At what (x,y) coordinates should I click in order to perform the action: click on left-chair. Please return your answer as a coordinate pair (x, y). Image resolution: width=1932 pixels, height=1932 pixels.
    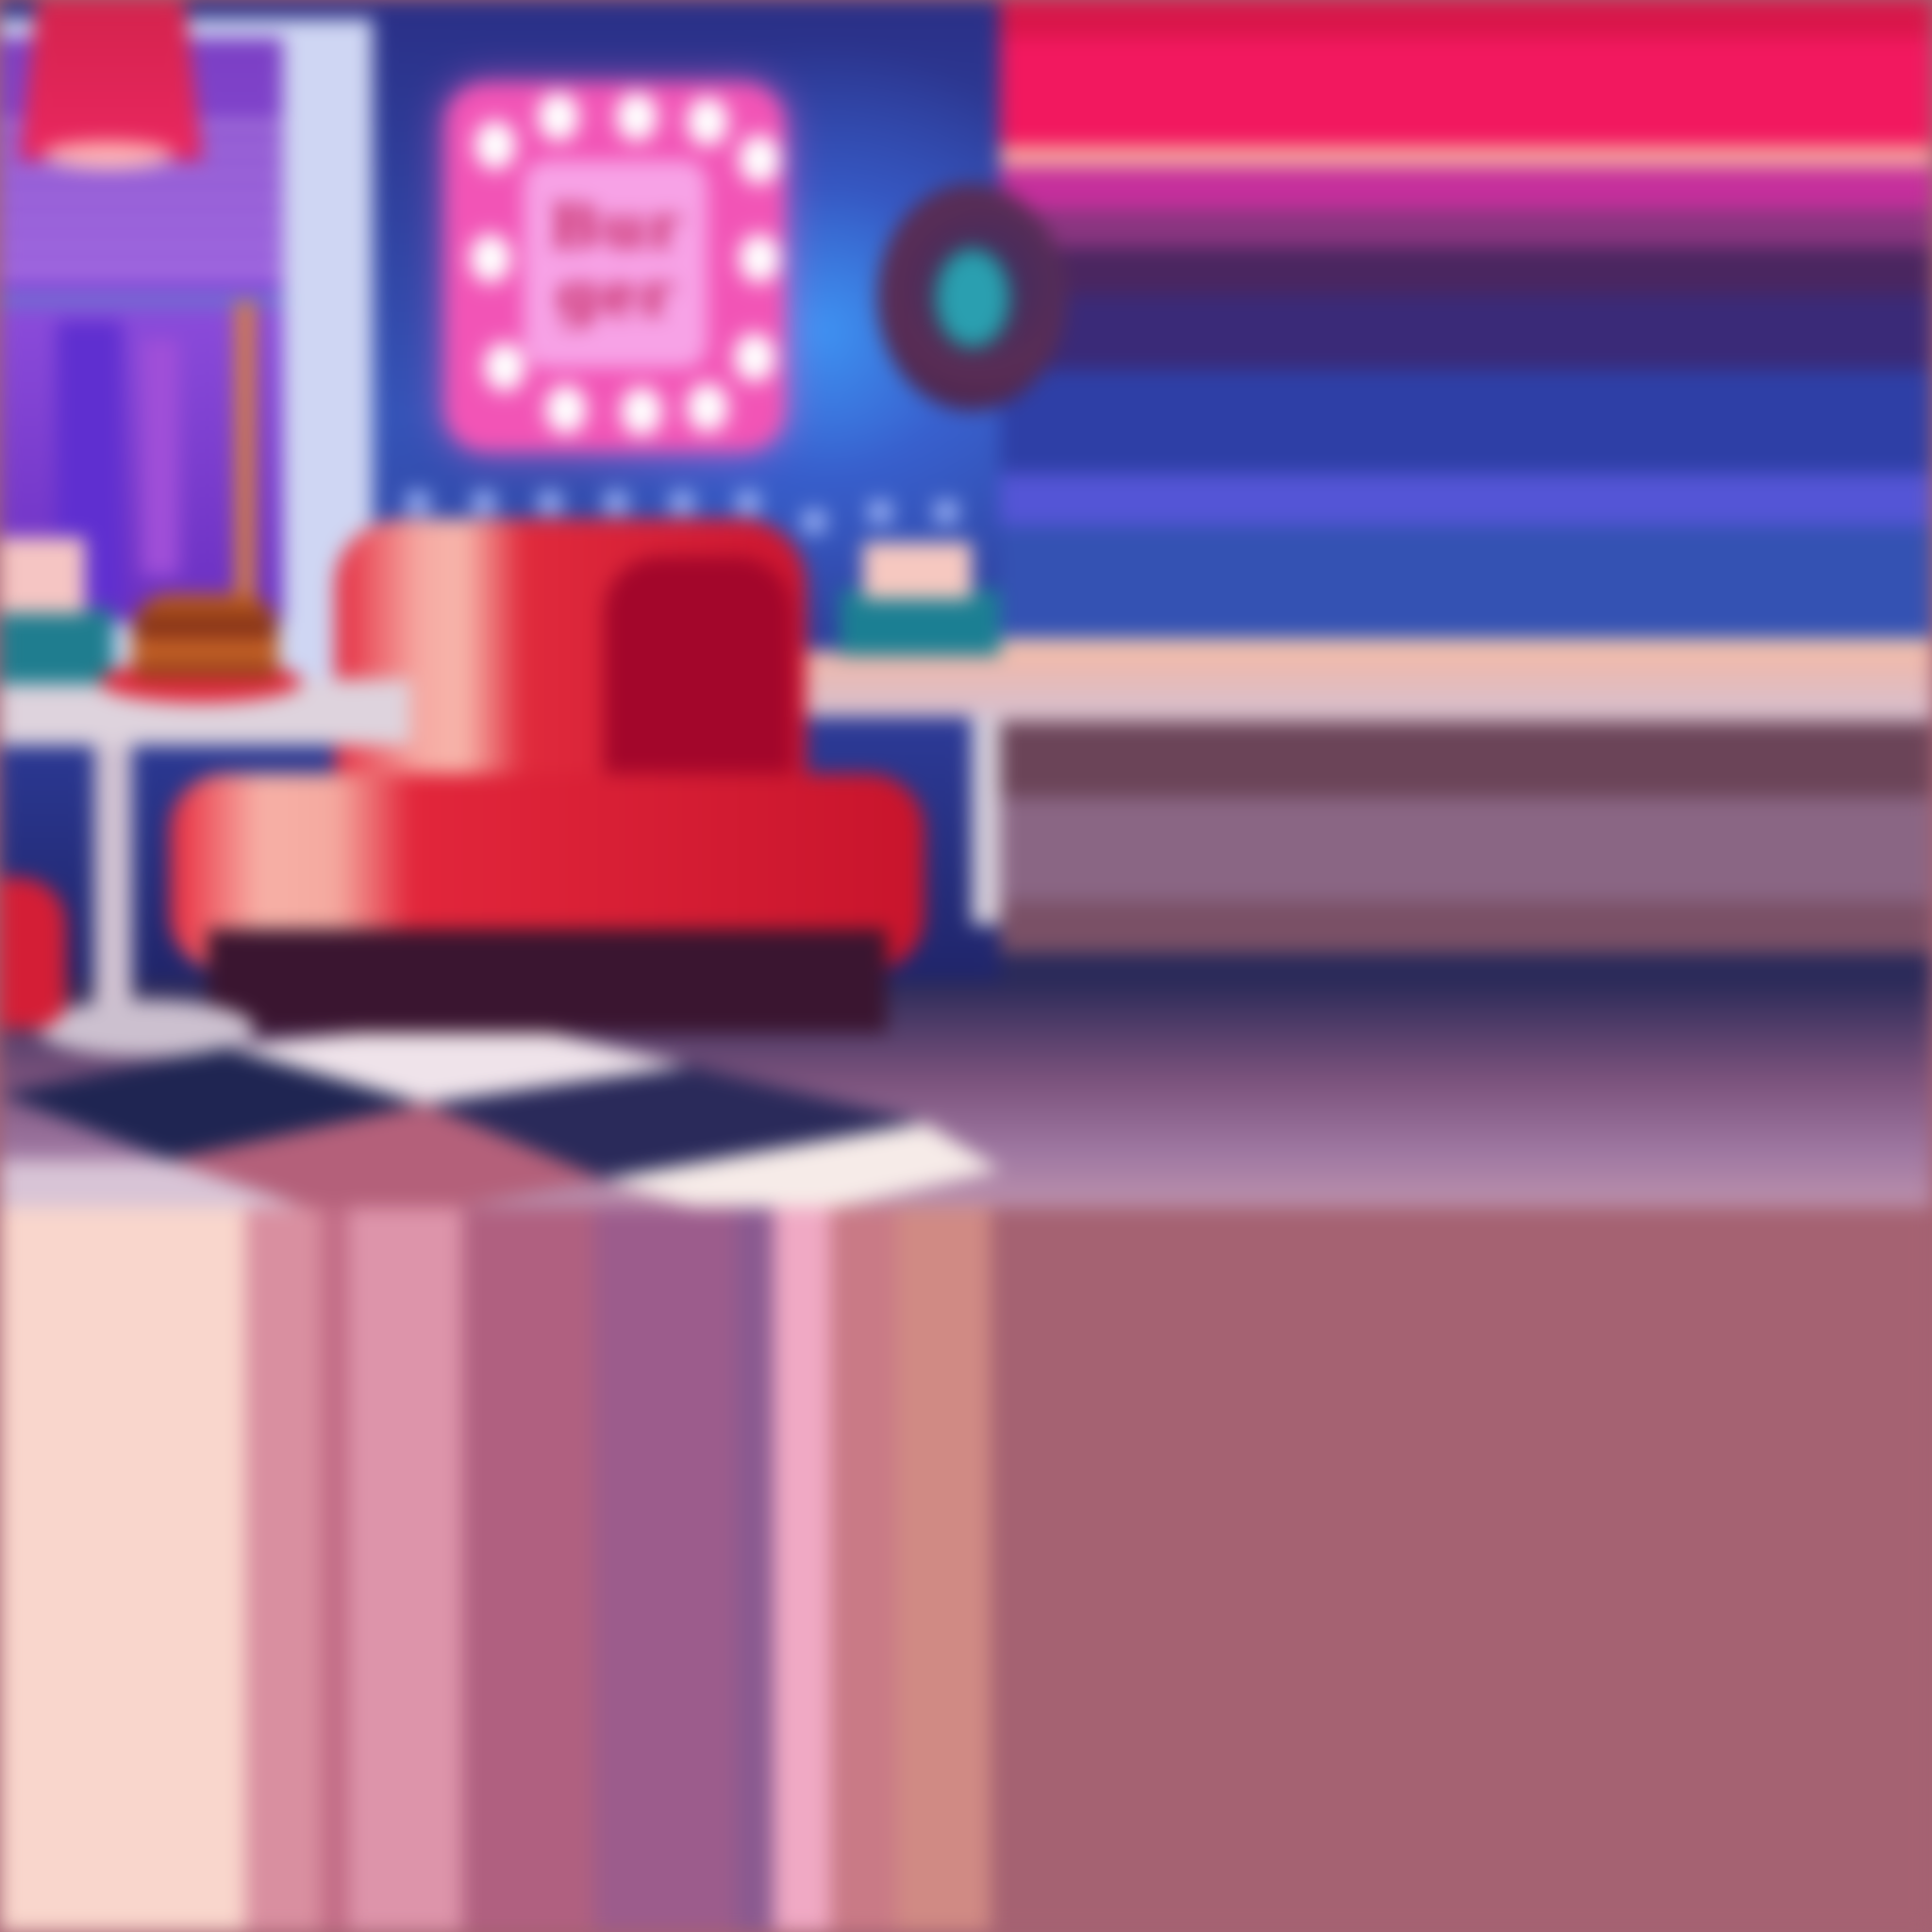
    Looking at the image, I should click on (33, 953).